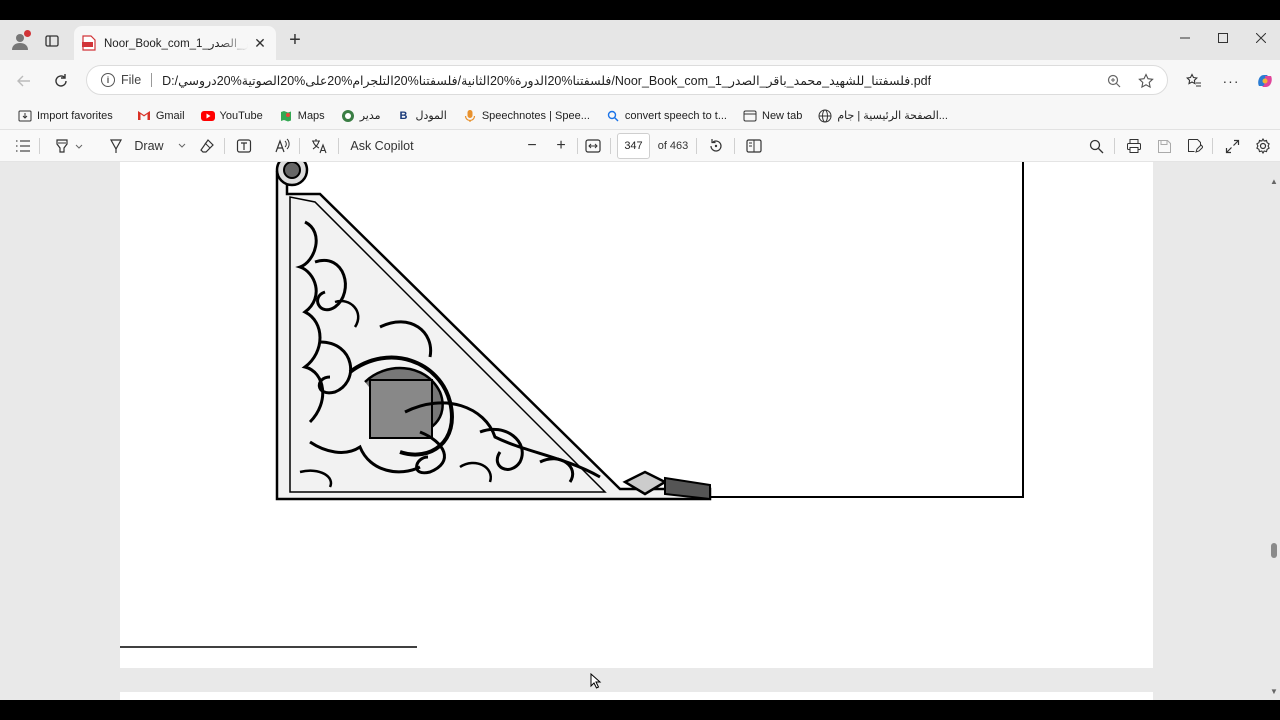 The image size is (1280, 720). I want to click on tab-actions-button, so click(52, 41).